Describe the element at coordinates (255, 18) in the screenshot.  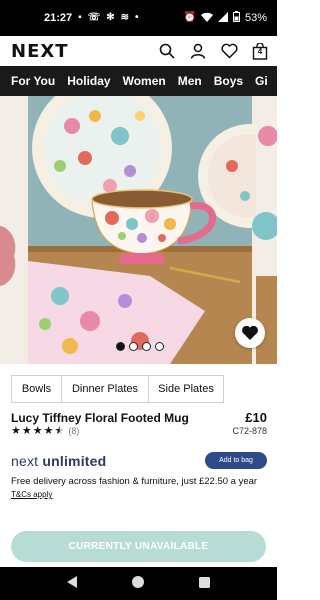
I see `battery-percent: 53%` at that location.